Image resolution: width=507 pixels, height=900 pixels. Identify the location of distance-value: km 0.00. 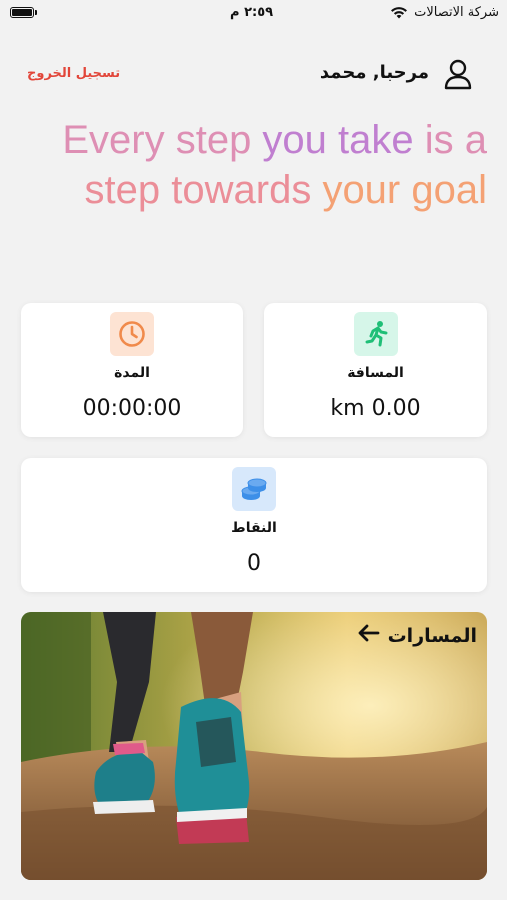
(375, 408).